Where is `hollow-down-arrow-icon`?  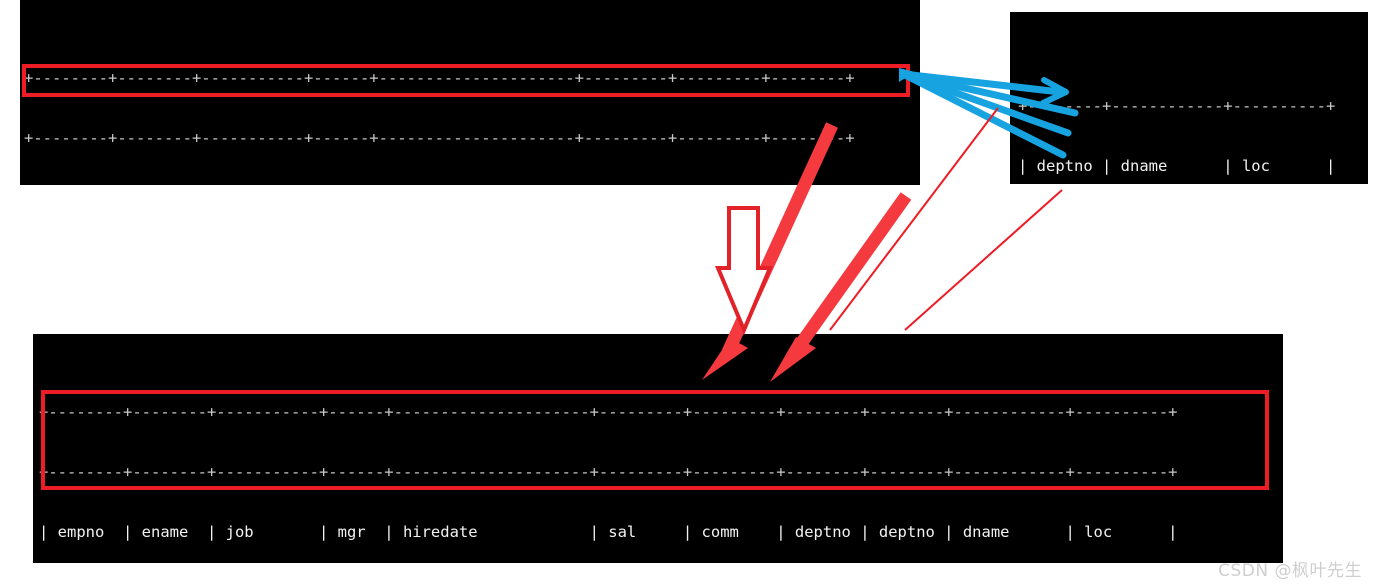
hollow-down-arrow-icon is located at coordinates (744, 271).